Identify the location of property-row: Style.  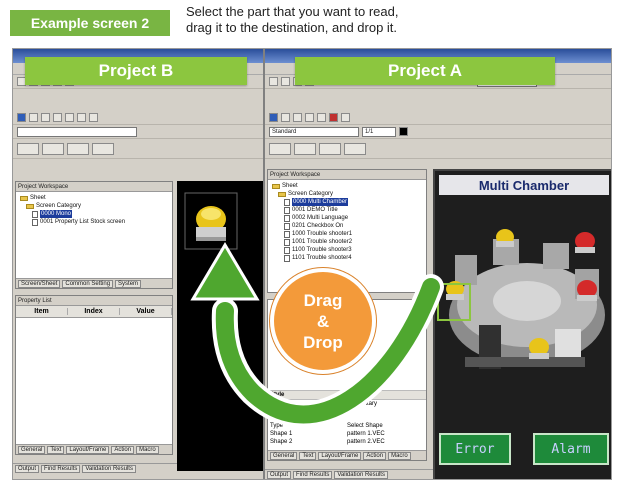
(347, 394).